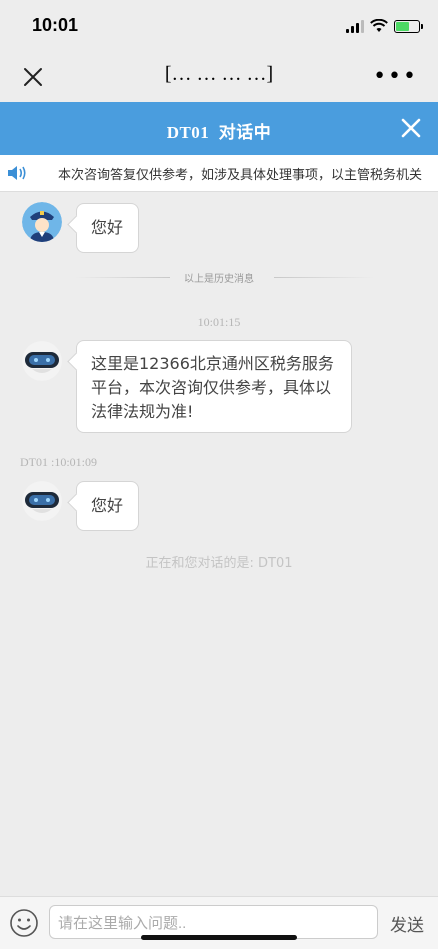 The width and height of the screenshot is (438, 949). What do you see at coordinates (219, 26) in the screenshot?
I see `status-bar: 10:01` at bounding box center [219, 26].